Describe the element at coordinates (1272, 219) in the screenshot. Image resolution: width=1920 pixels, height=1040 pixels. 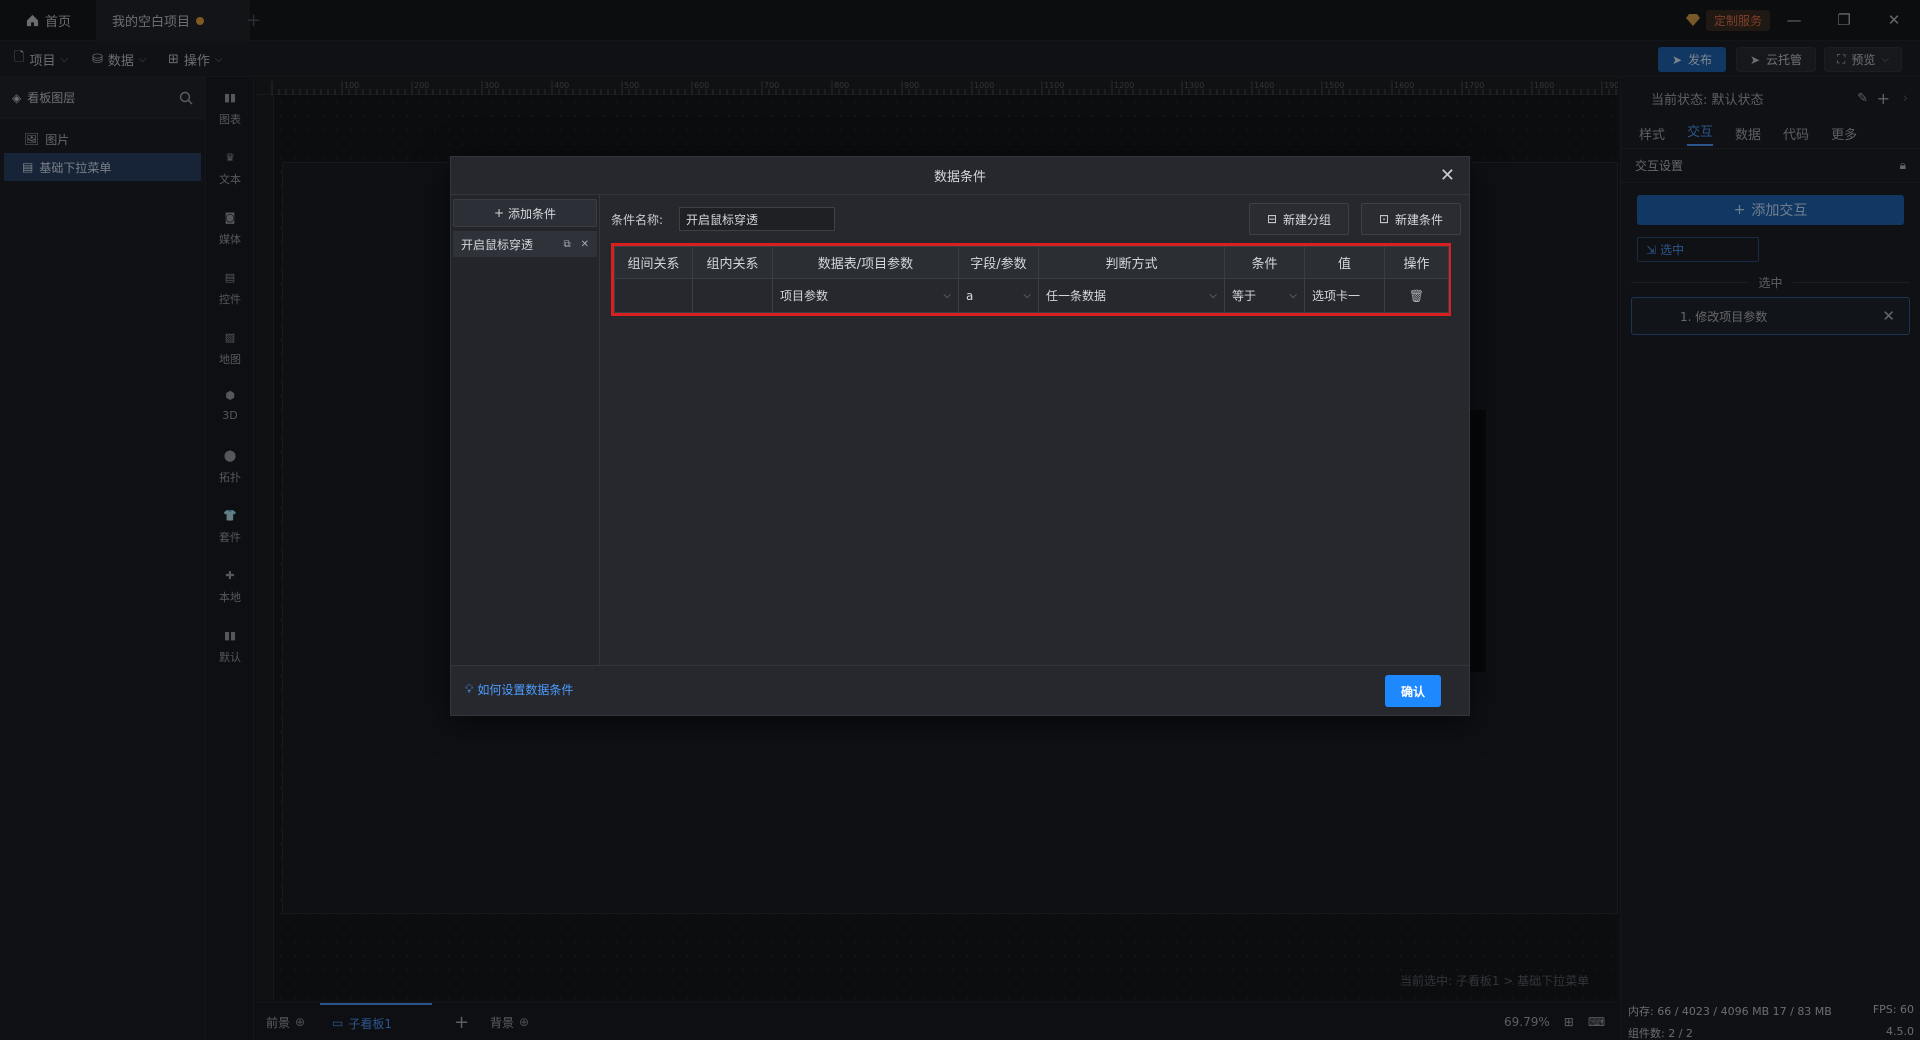
I see `group-icon: ⊟` at that location.